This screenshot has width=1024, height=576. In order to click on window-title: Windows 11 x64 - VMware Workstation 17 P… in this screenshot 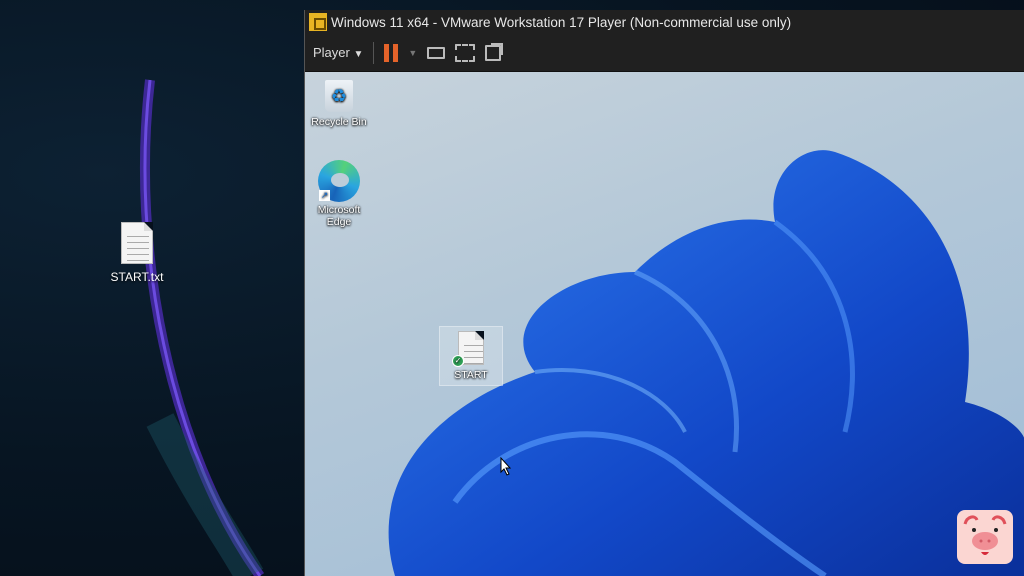, I will do `click(561, 22)`.